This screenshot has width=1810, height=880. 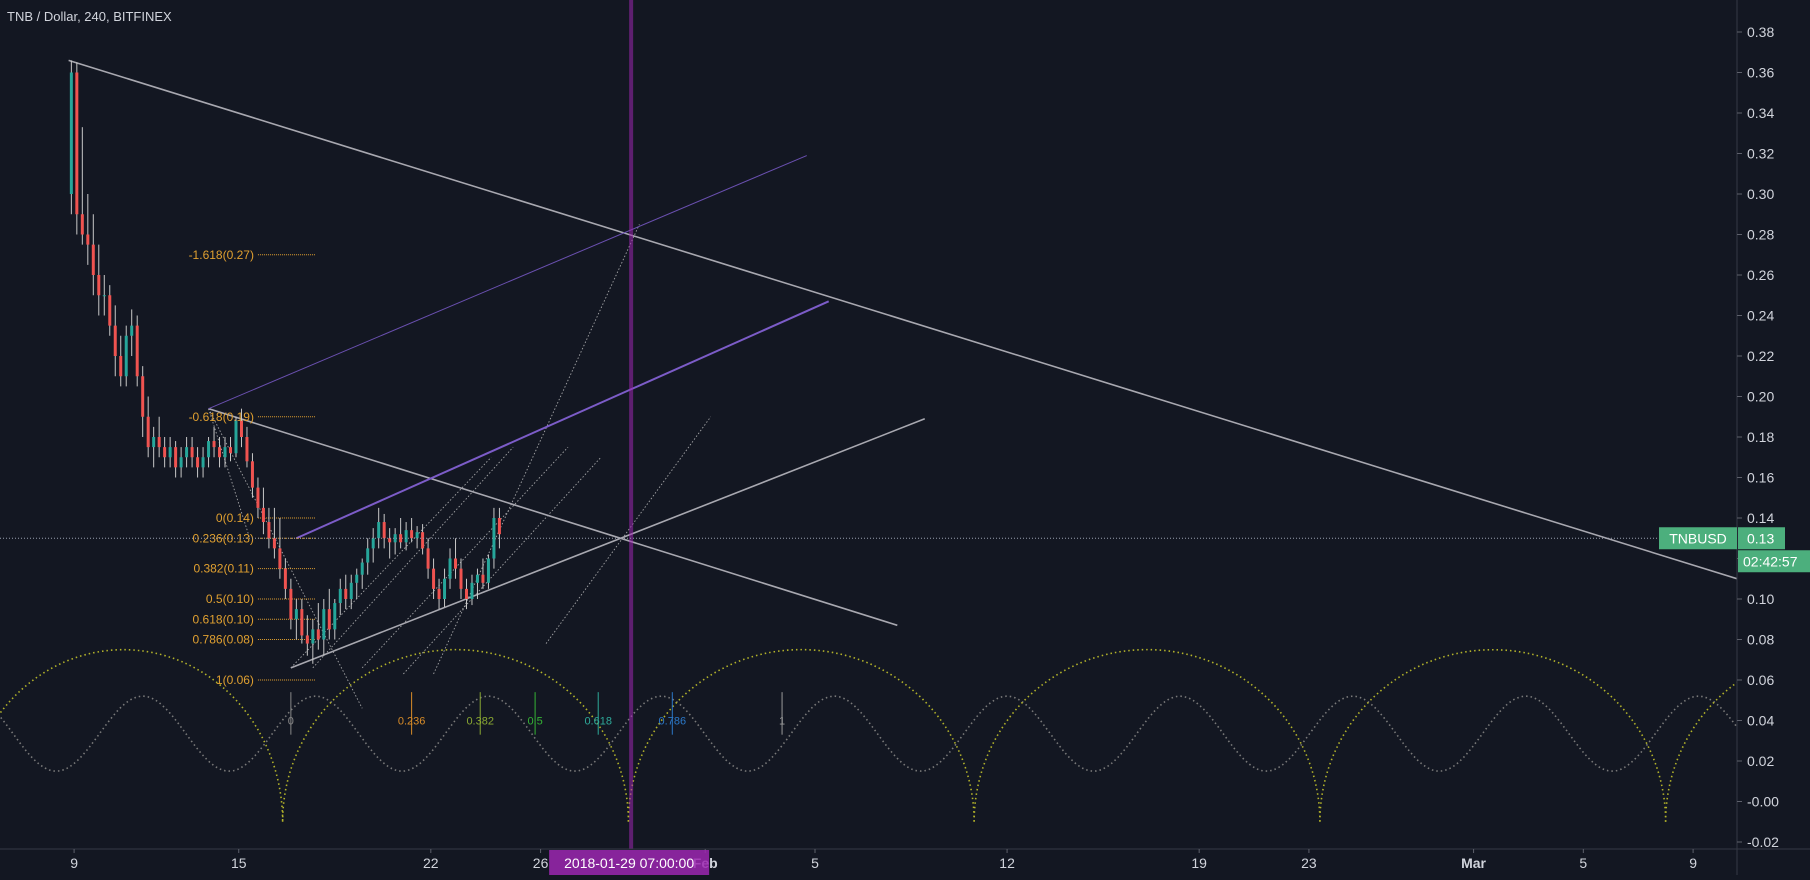 What do you see at coordinates (534, 722) in the screenshot?
I see `time-zone-label-3: 0.5` at bounding box center [534, 722].